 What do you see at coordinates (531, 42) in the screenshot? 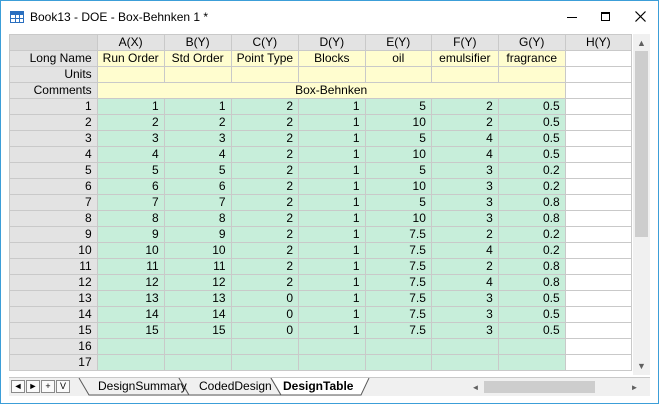
I see `column-header: G(Y)` at bounding box center [531, 42].